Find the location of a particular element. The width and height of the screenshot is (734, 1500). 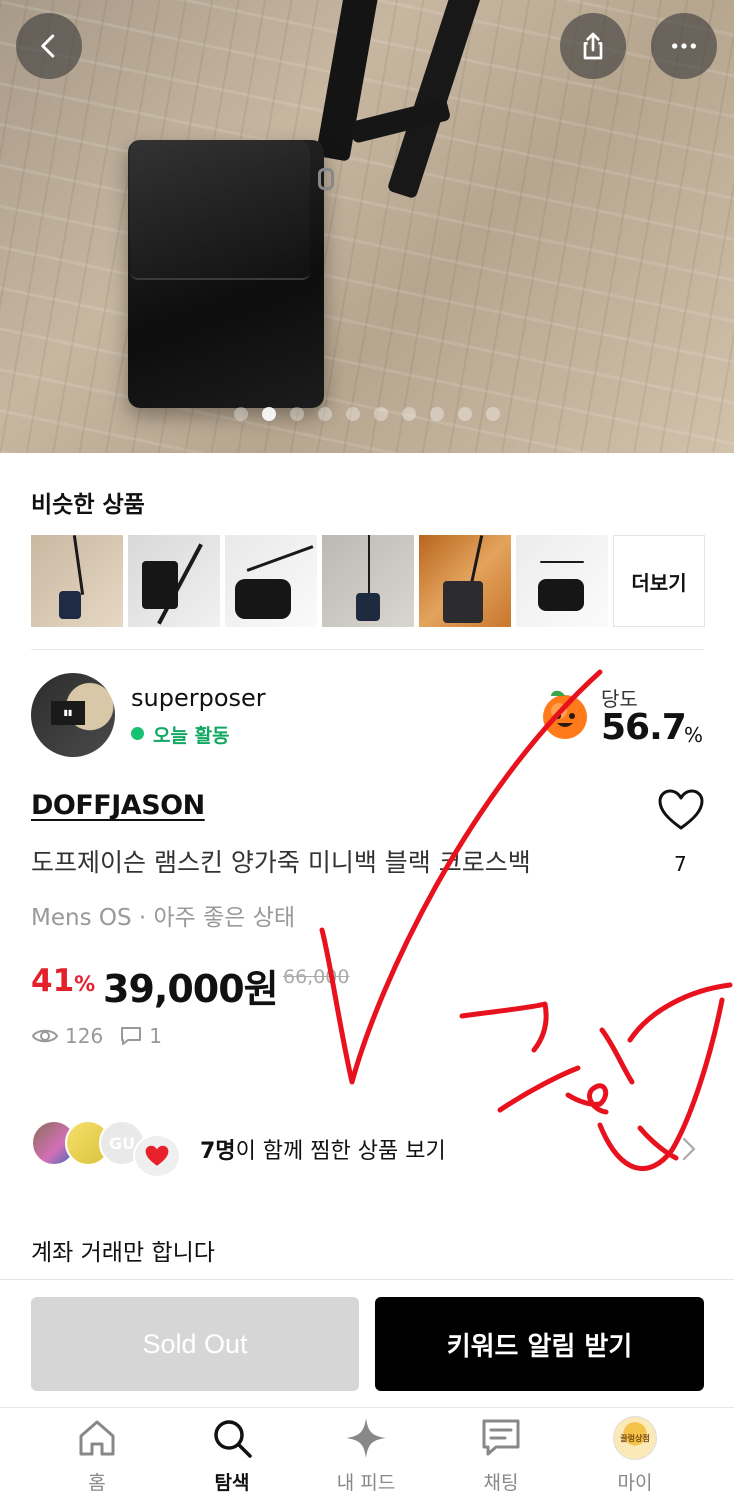

sweetness-unit: % is located at coordinates (694, 735).